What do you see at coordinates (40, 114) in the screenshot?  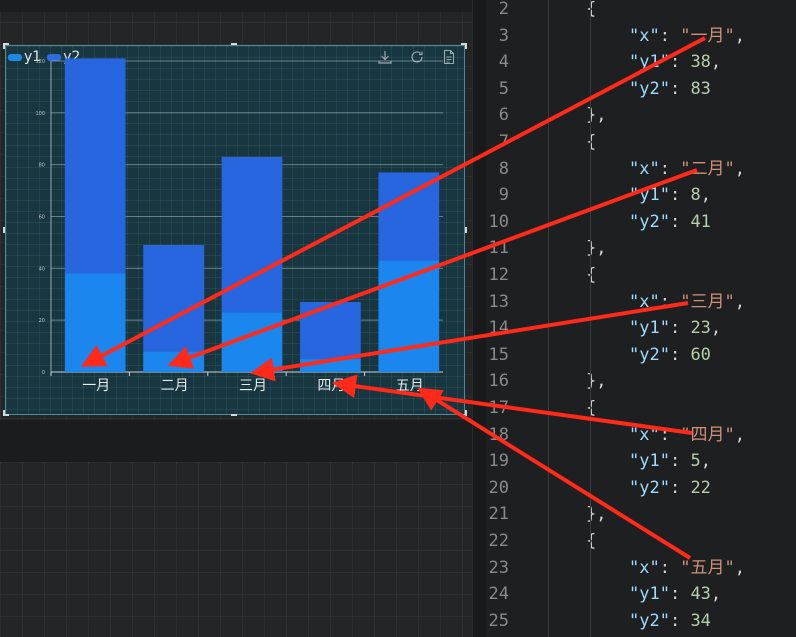 I see `y-tick-label: 100` at bounding box center [40, 114].